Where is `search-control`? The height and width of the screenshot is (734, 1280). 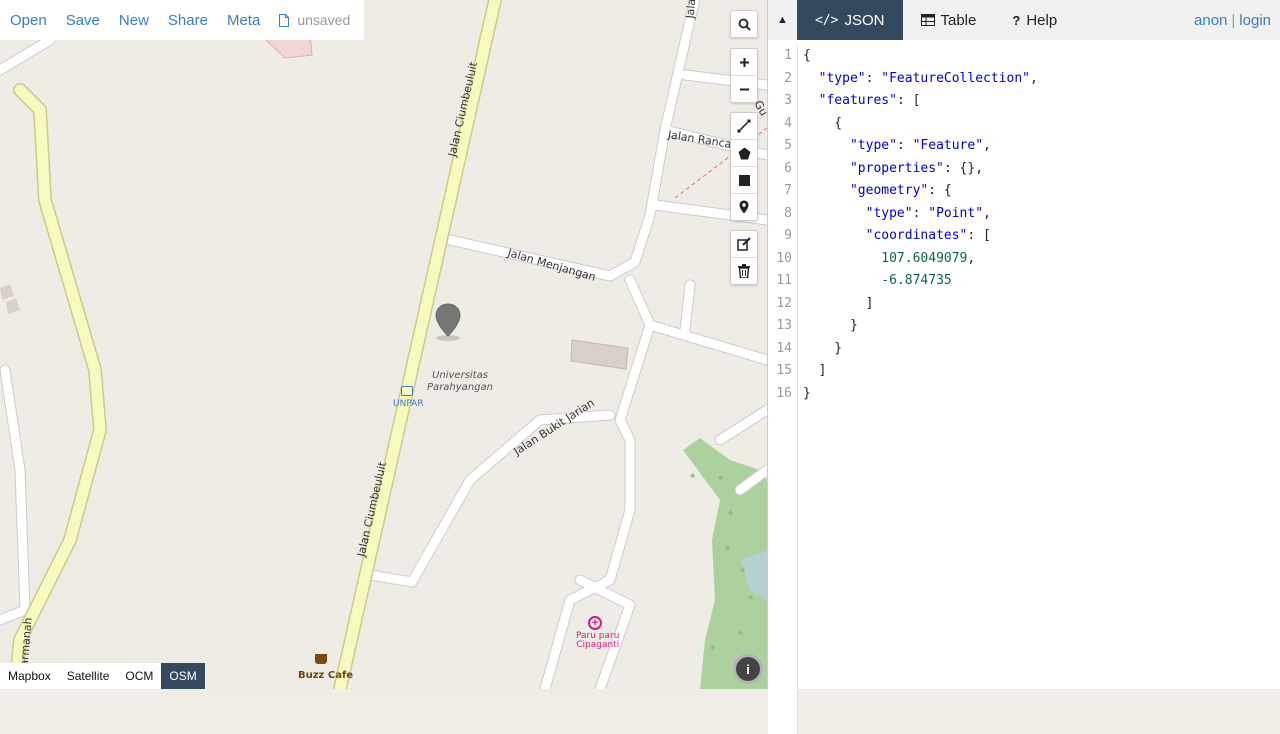
search-control is located at coordinates (744, 24).